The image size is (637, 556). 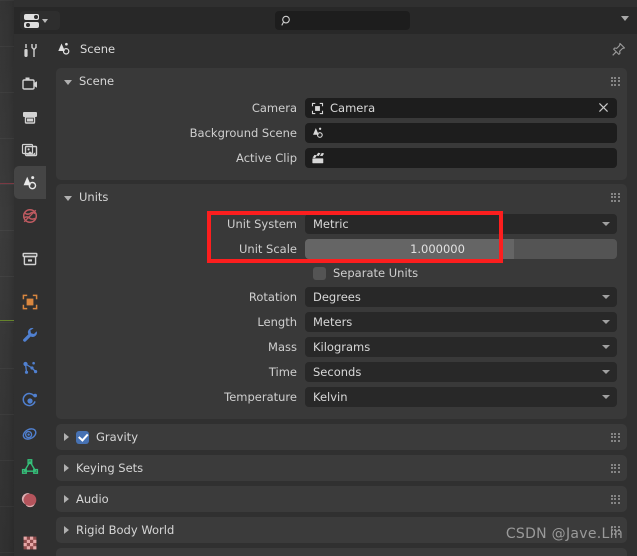 I want to click on breadcrumb: Scene, so click(x=341, y=49).